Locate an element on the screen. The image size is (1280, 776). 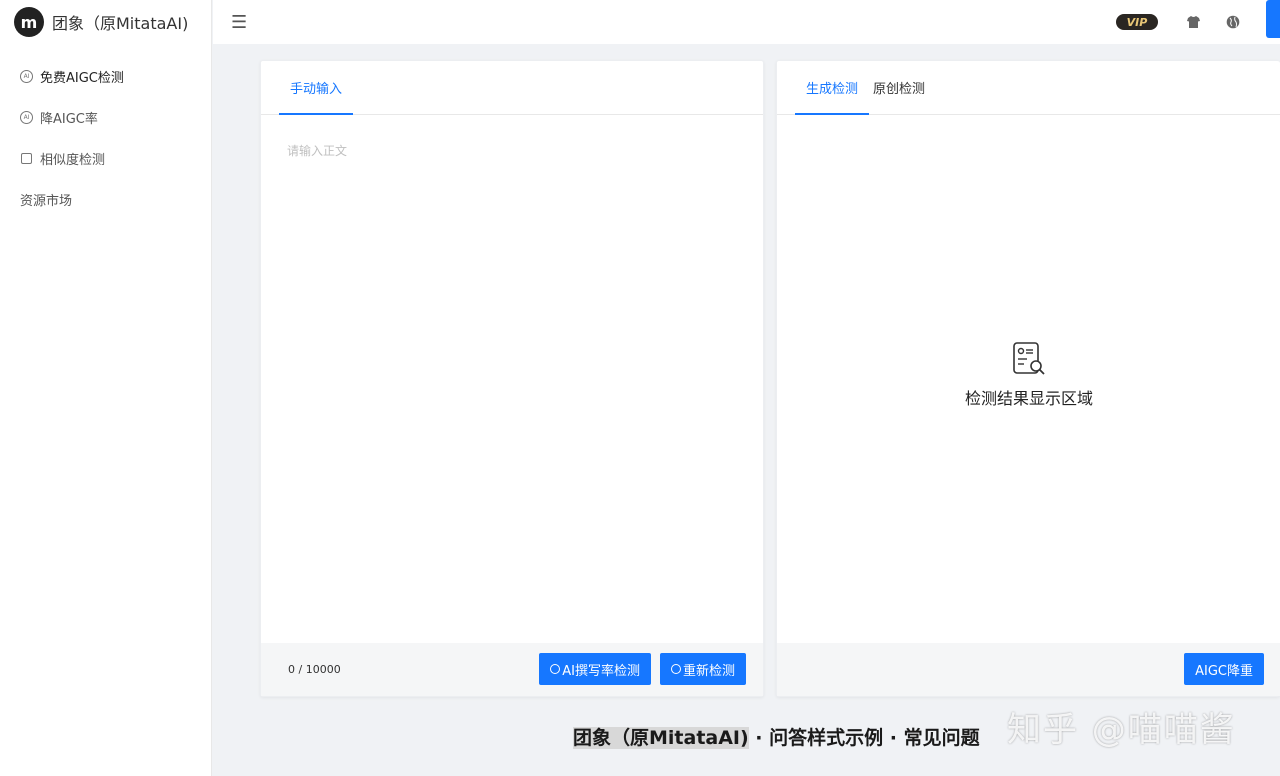
caption-rest: · 问答样式示例 · 常见问题 is located at coordinates (864, 738).